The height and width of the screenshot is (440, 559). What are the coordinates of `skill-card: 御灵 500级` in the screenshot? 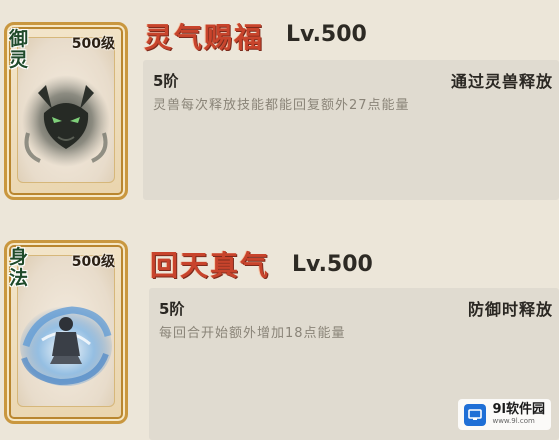 It's located at (66, 111).